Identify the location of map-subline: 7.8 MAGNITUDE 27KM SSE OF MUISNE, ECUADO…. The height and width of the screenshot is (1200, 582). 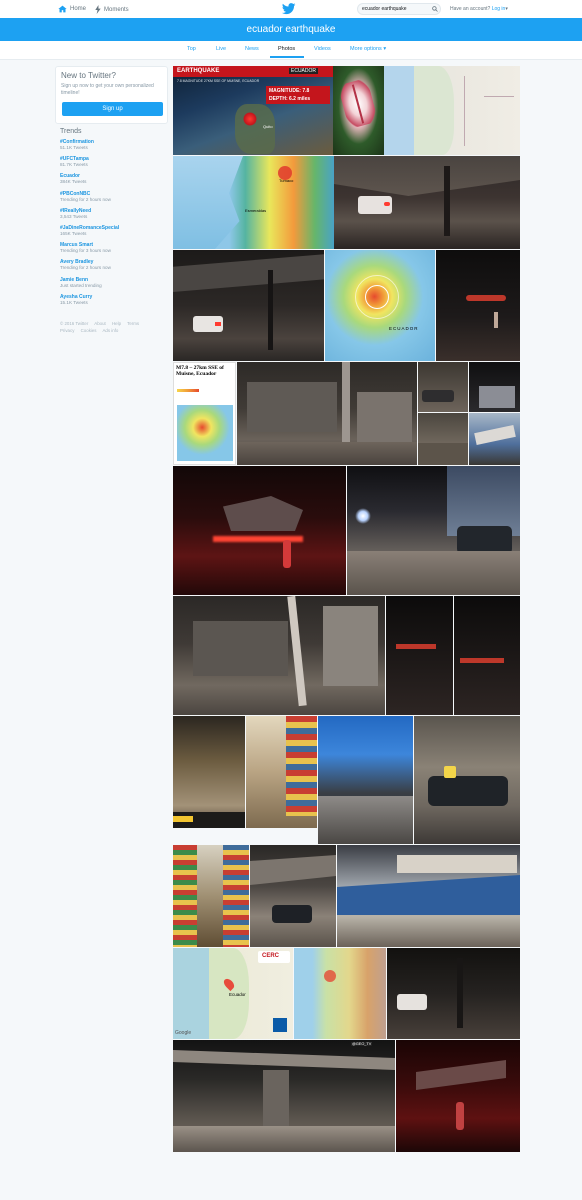
(218, 81).